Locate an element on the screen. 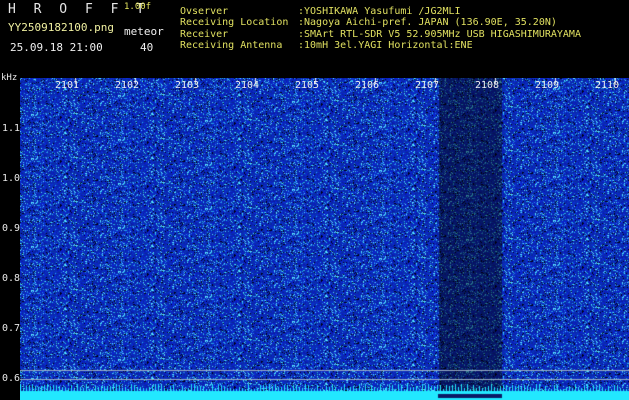 Image resolution: width=629 pixels, height=400 pixels. x-tick-label: 2103 is located at coordinates (187, 85).